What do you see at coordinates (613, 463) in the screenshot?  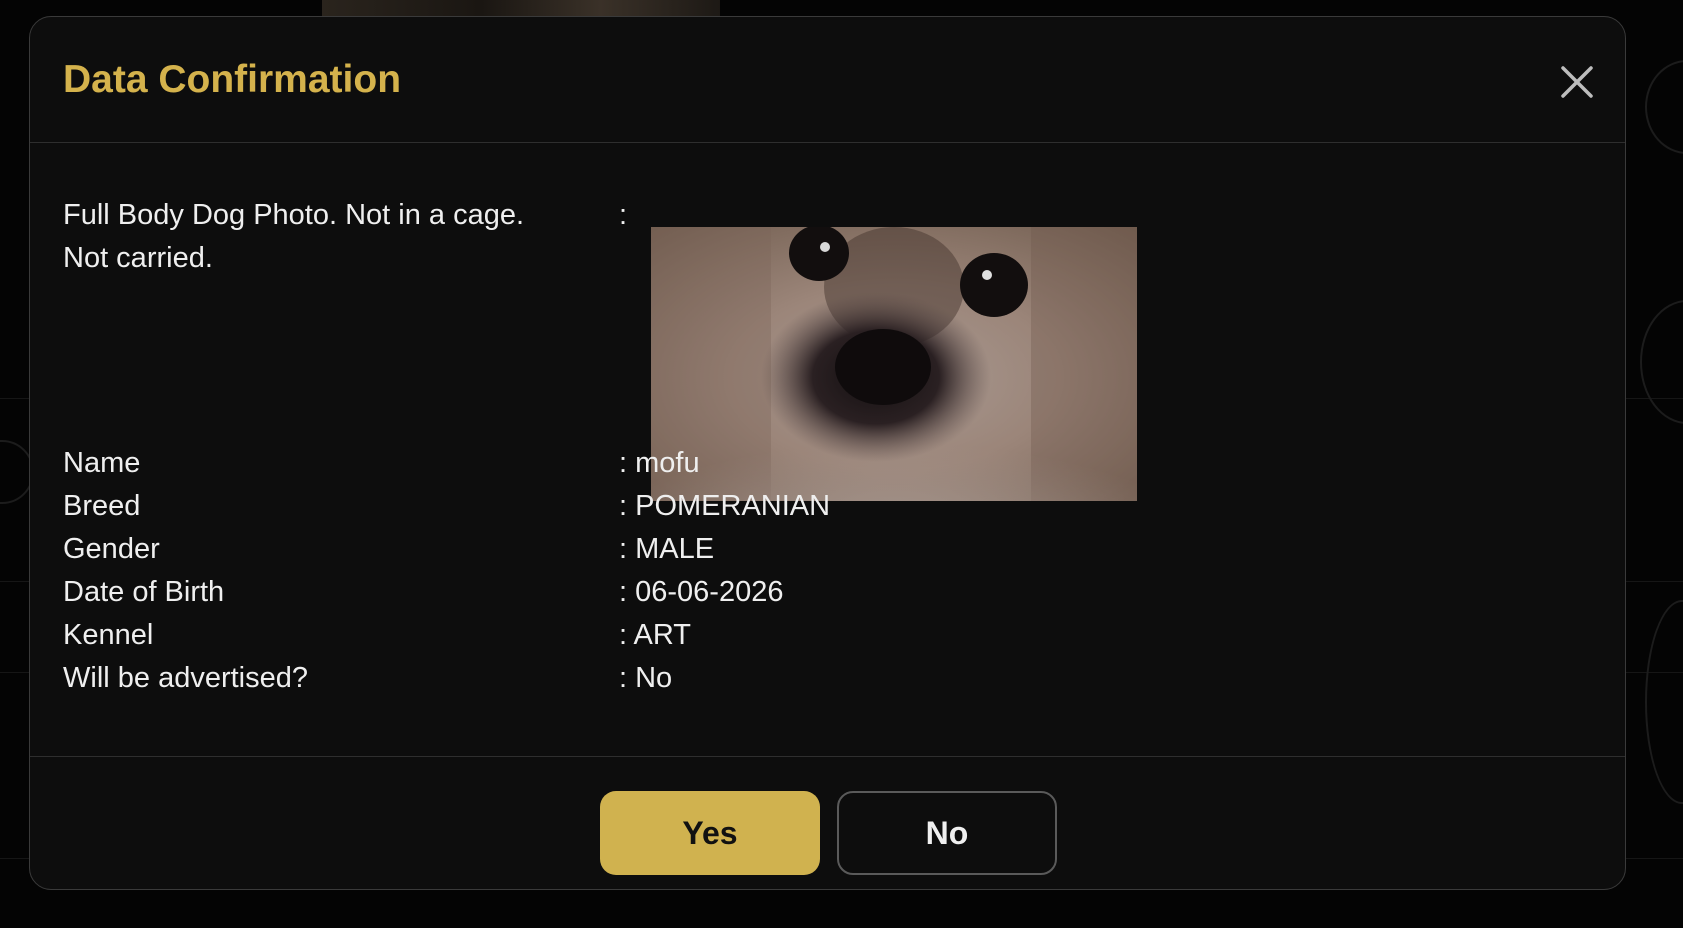 I see `detail-row-name: Name : mofu` at bounding box center [613, 463].